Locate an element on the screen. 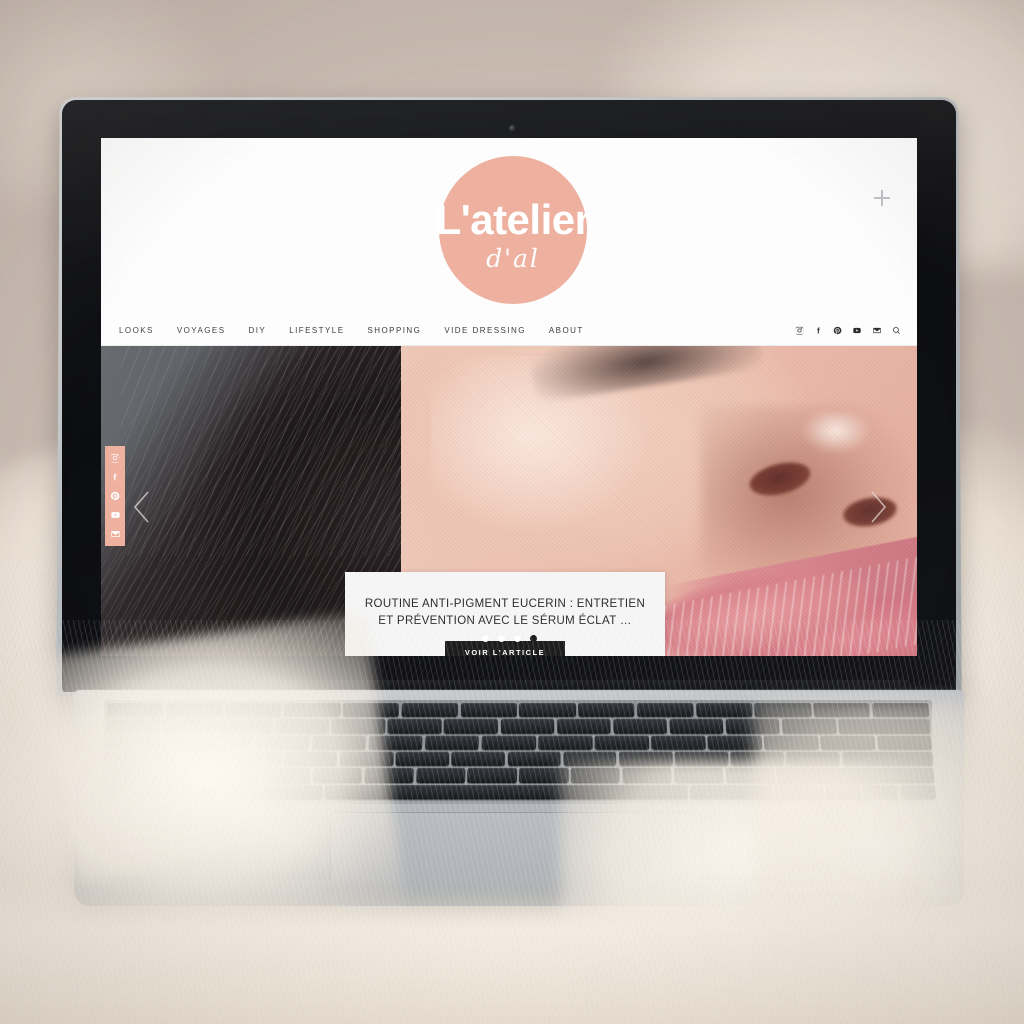  nav-item-diy: DIY is located at coordinates (258, 330).